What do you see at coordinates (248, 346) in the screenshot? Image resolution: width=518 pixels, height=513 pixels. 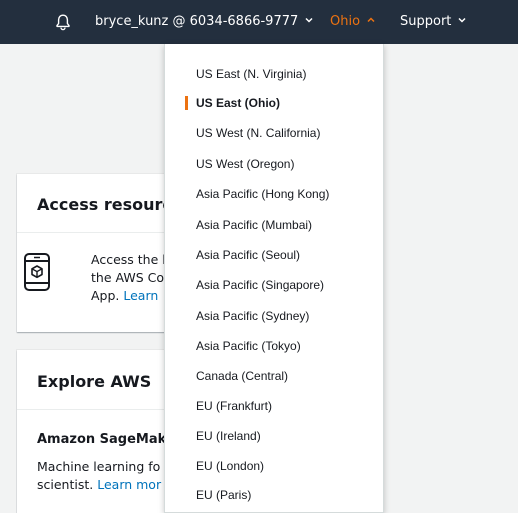 I see `region-option: Asia Pacific (Tokyo)` at bounding box center [248, 346].